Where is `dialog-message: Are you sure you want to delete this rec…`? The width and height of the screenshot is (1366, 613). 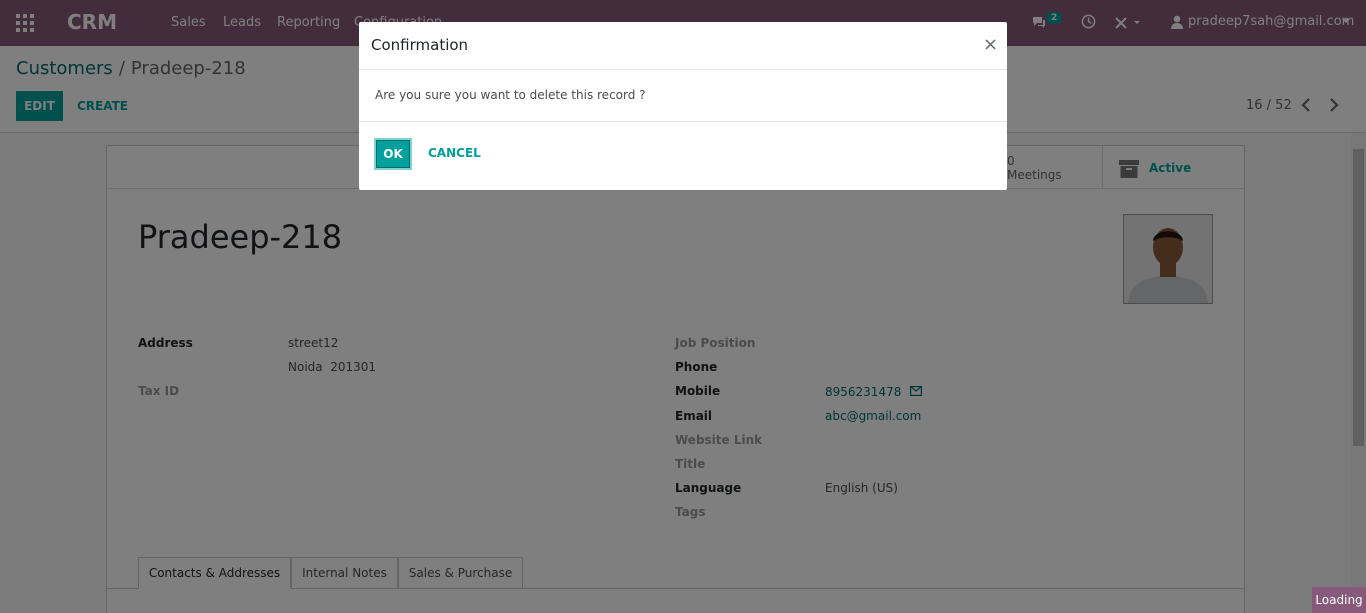 dialog-message: Are you sure you want to delete this rec… is located at coordinates (510, 95).